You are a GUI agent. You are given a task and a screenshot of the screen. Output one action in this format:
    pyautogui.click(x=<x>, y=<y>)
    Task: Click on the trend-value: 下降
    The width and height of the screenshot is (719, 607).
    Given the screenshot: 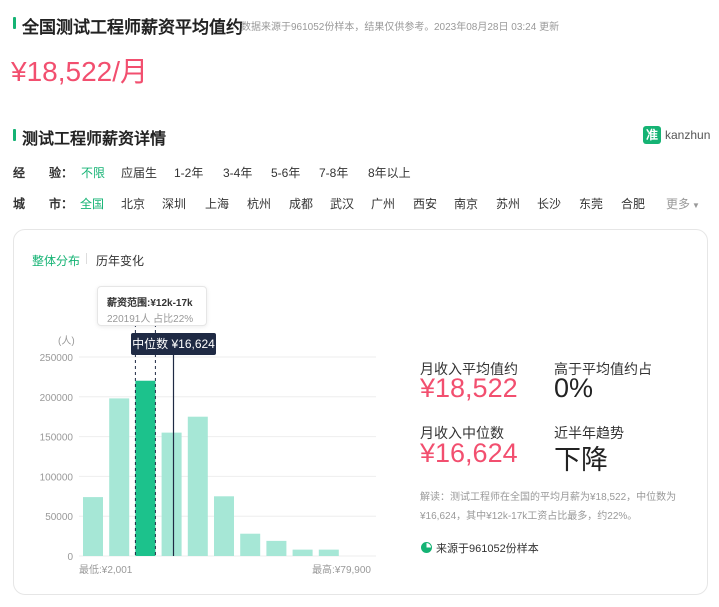 What is the action you would take?
    pyautogui.click(x=581, y=460)
    